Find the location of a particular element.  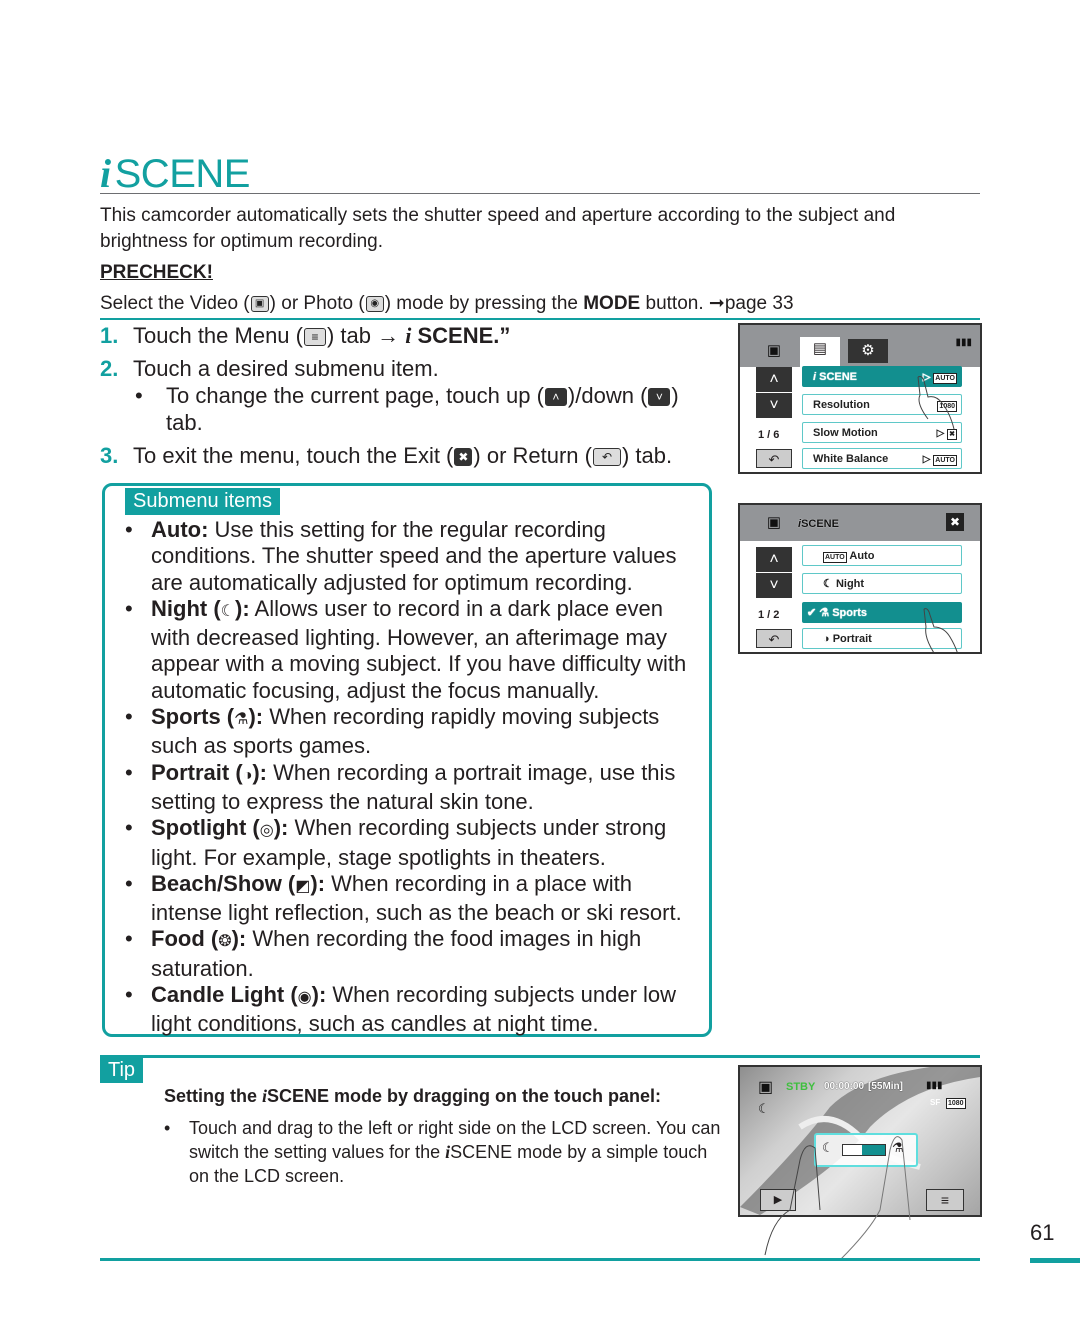

lcd1-down-button: ˅ is located at coordinates (774, 405).